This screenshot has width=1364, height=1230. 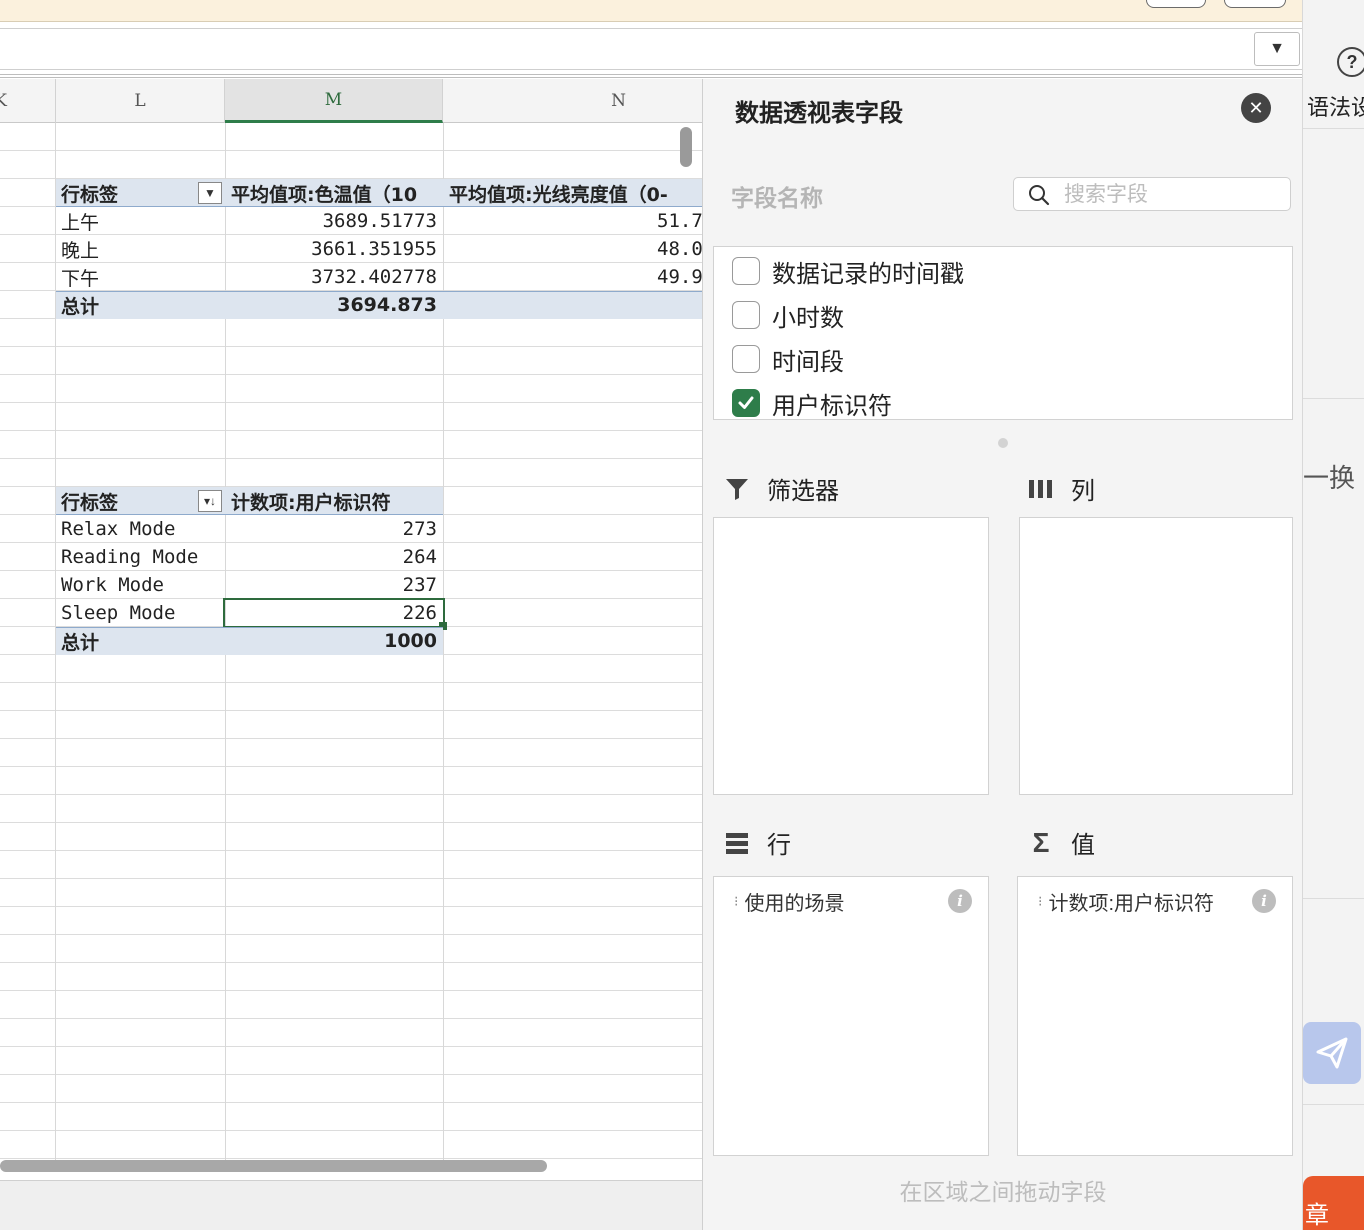 I want to click on pivot1-value-header-1: 平均值项:色温值（10, so click(x=336, y=193).